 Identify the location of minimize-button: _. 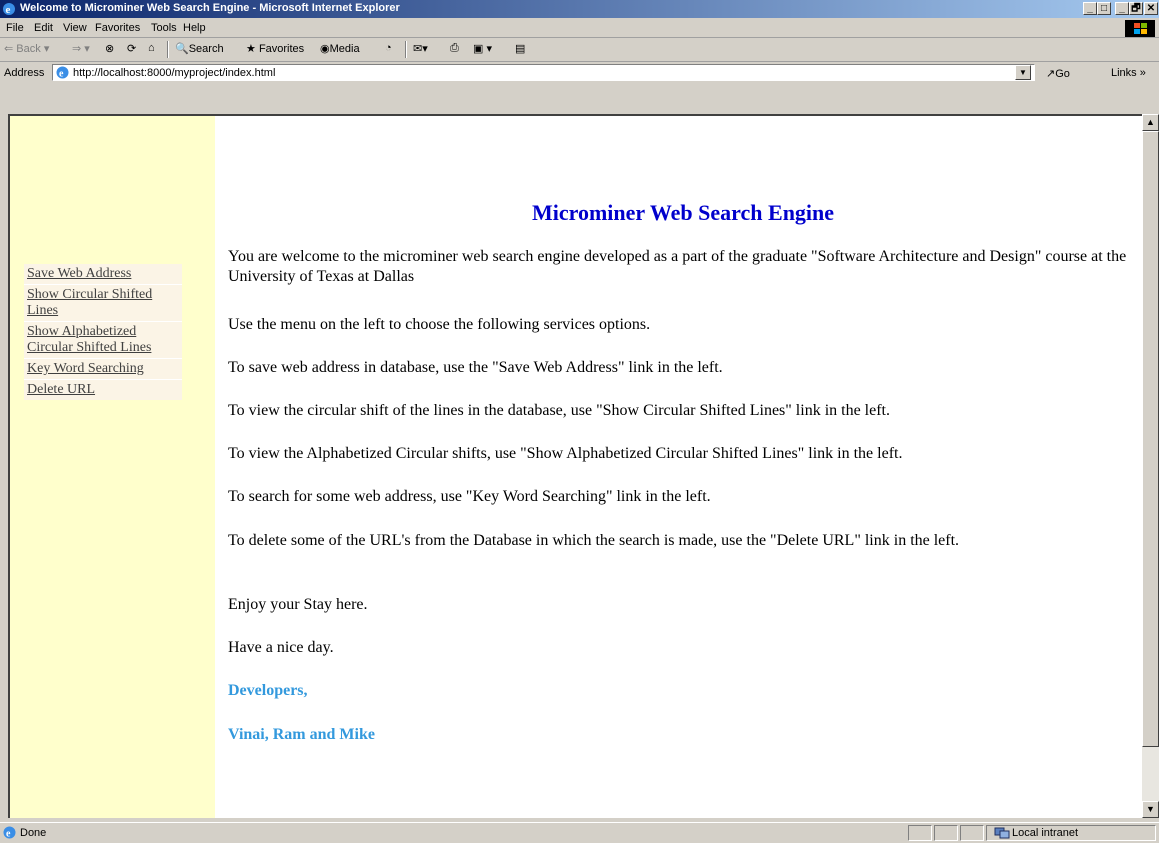
(1122, 8).